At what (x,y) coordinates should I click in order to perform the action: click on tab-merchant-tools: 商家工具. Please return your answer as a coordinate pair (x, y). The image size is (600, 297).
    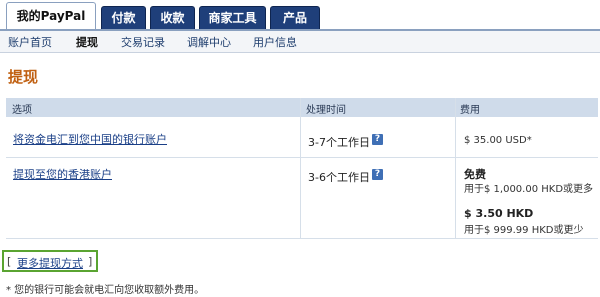
    Looking at the image, I should click on (232, 18).